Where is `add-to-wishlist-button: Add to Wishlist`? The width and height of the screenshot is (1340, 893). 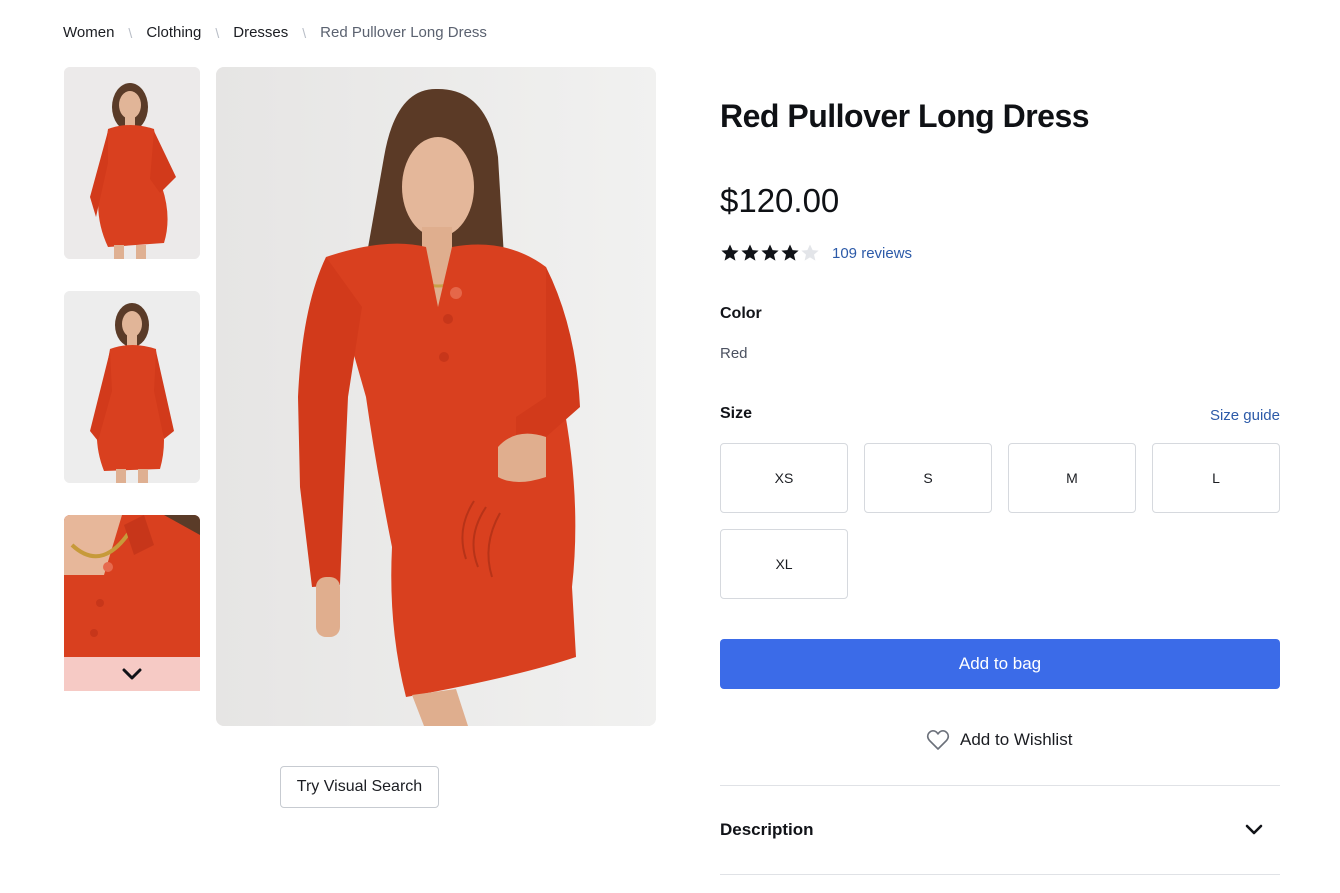 add-to-wishlist-button: Add to Wishlist is located at coordinates (999, 740).